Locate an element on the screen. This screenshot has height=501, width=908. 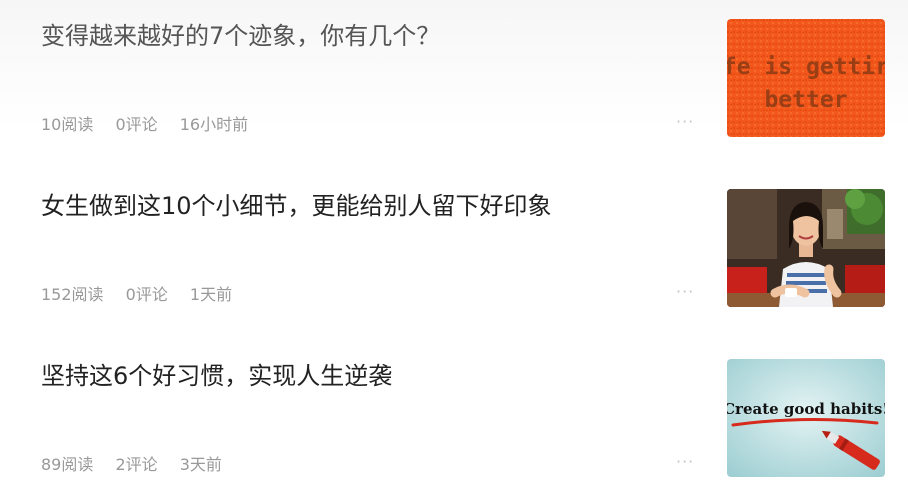
article-title: 女生做到这10个小细节，更能给别人留下好印象 is located at coordinates (366, 206).